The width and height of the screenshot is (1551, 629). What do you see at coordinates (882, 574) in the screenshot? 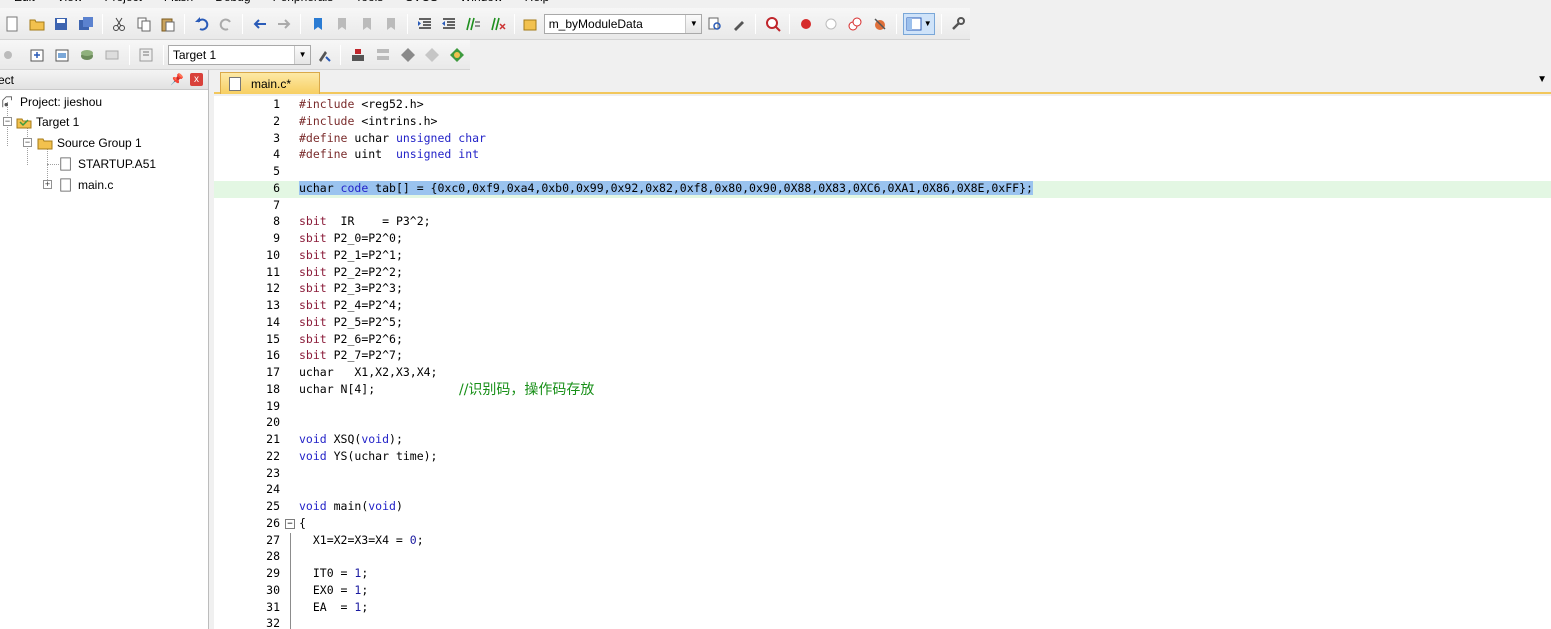
I see `code-line: 29 IT0 = 1;` at bounding box center [882, 574].